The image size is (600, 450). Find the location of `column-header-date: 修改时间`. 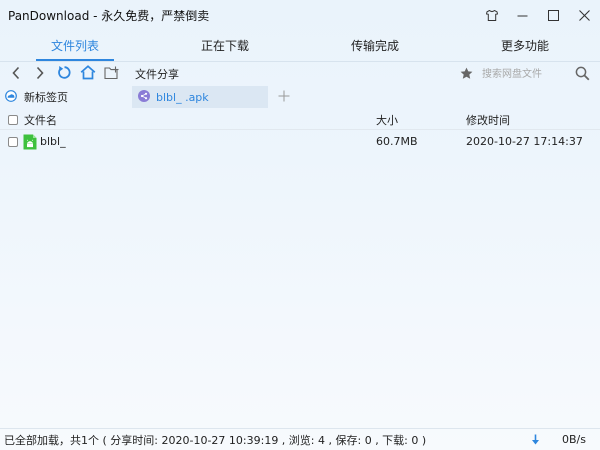

column-header-date: 修改时间 is located at coordinates (488, 120).